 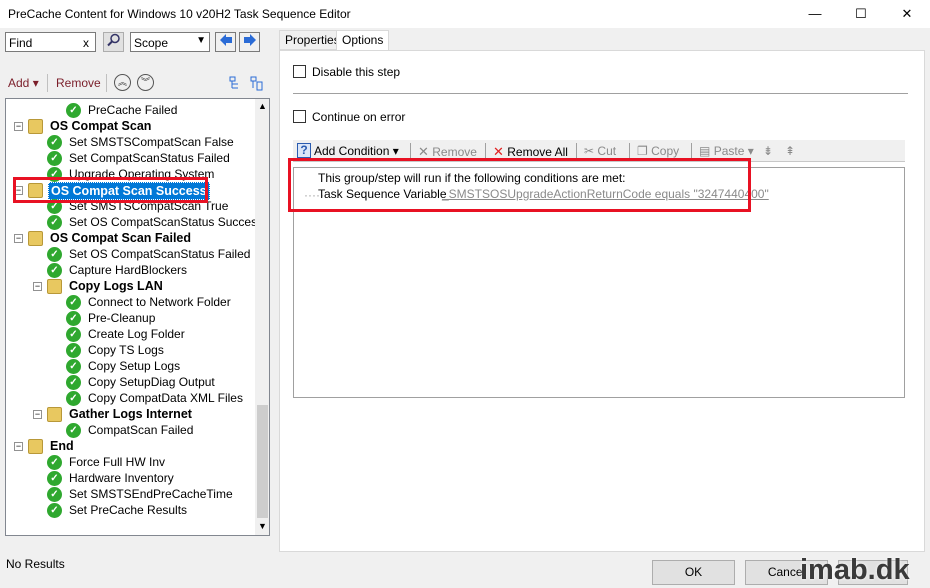 What do you see at coordinates (363, 40) in the screenshot?
I see `tab-options: Options` at bounding box center [363, 40].